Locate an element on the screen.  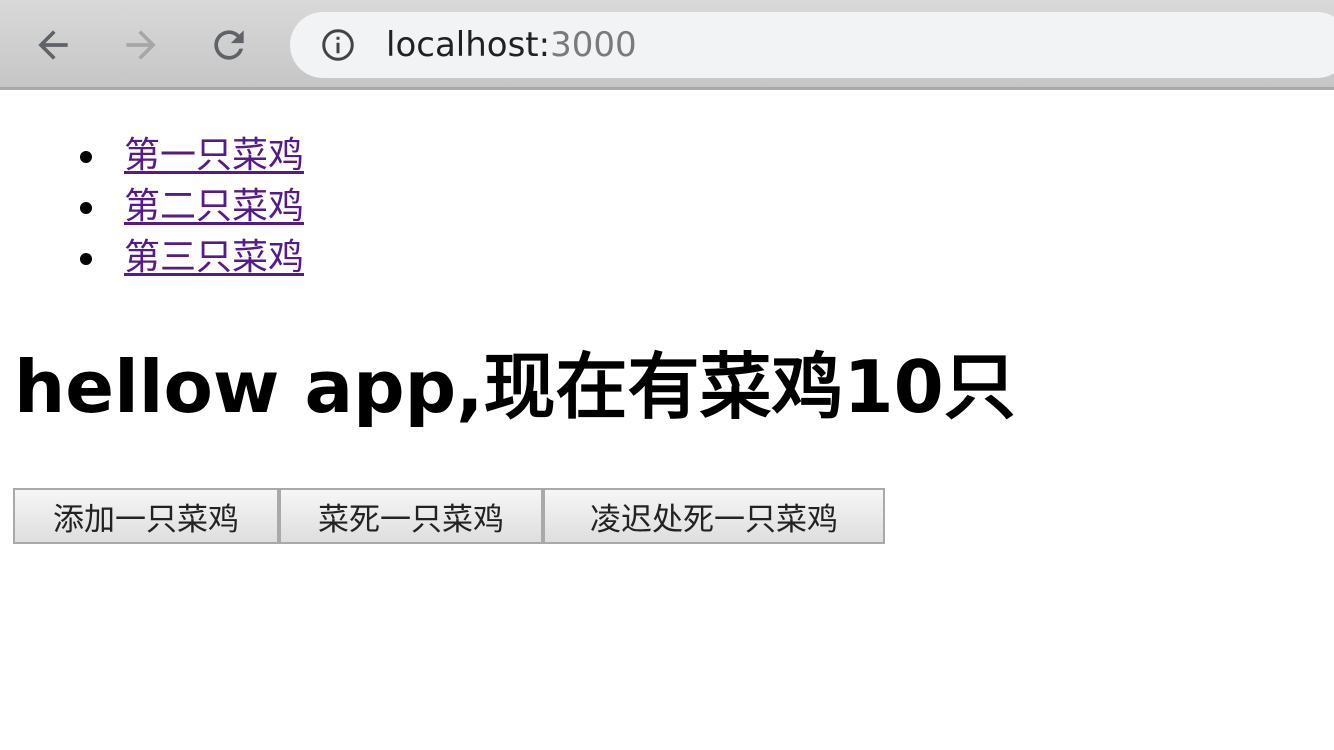
url-host: localhost: is located at coordinates (468, 45).